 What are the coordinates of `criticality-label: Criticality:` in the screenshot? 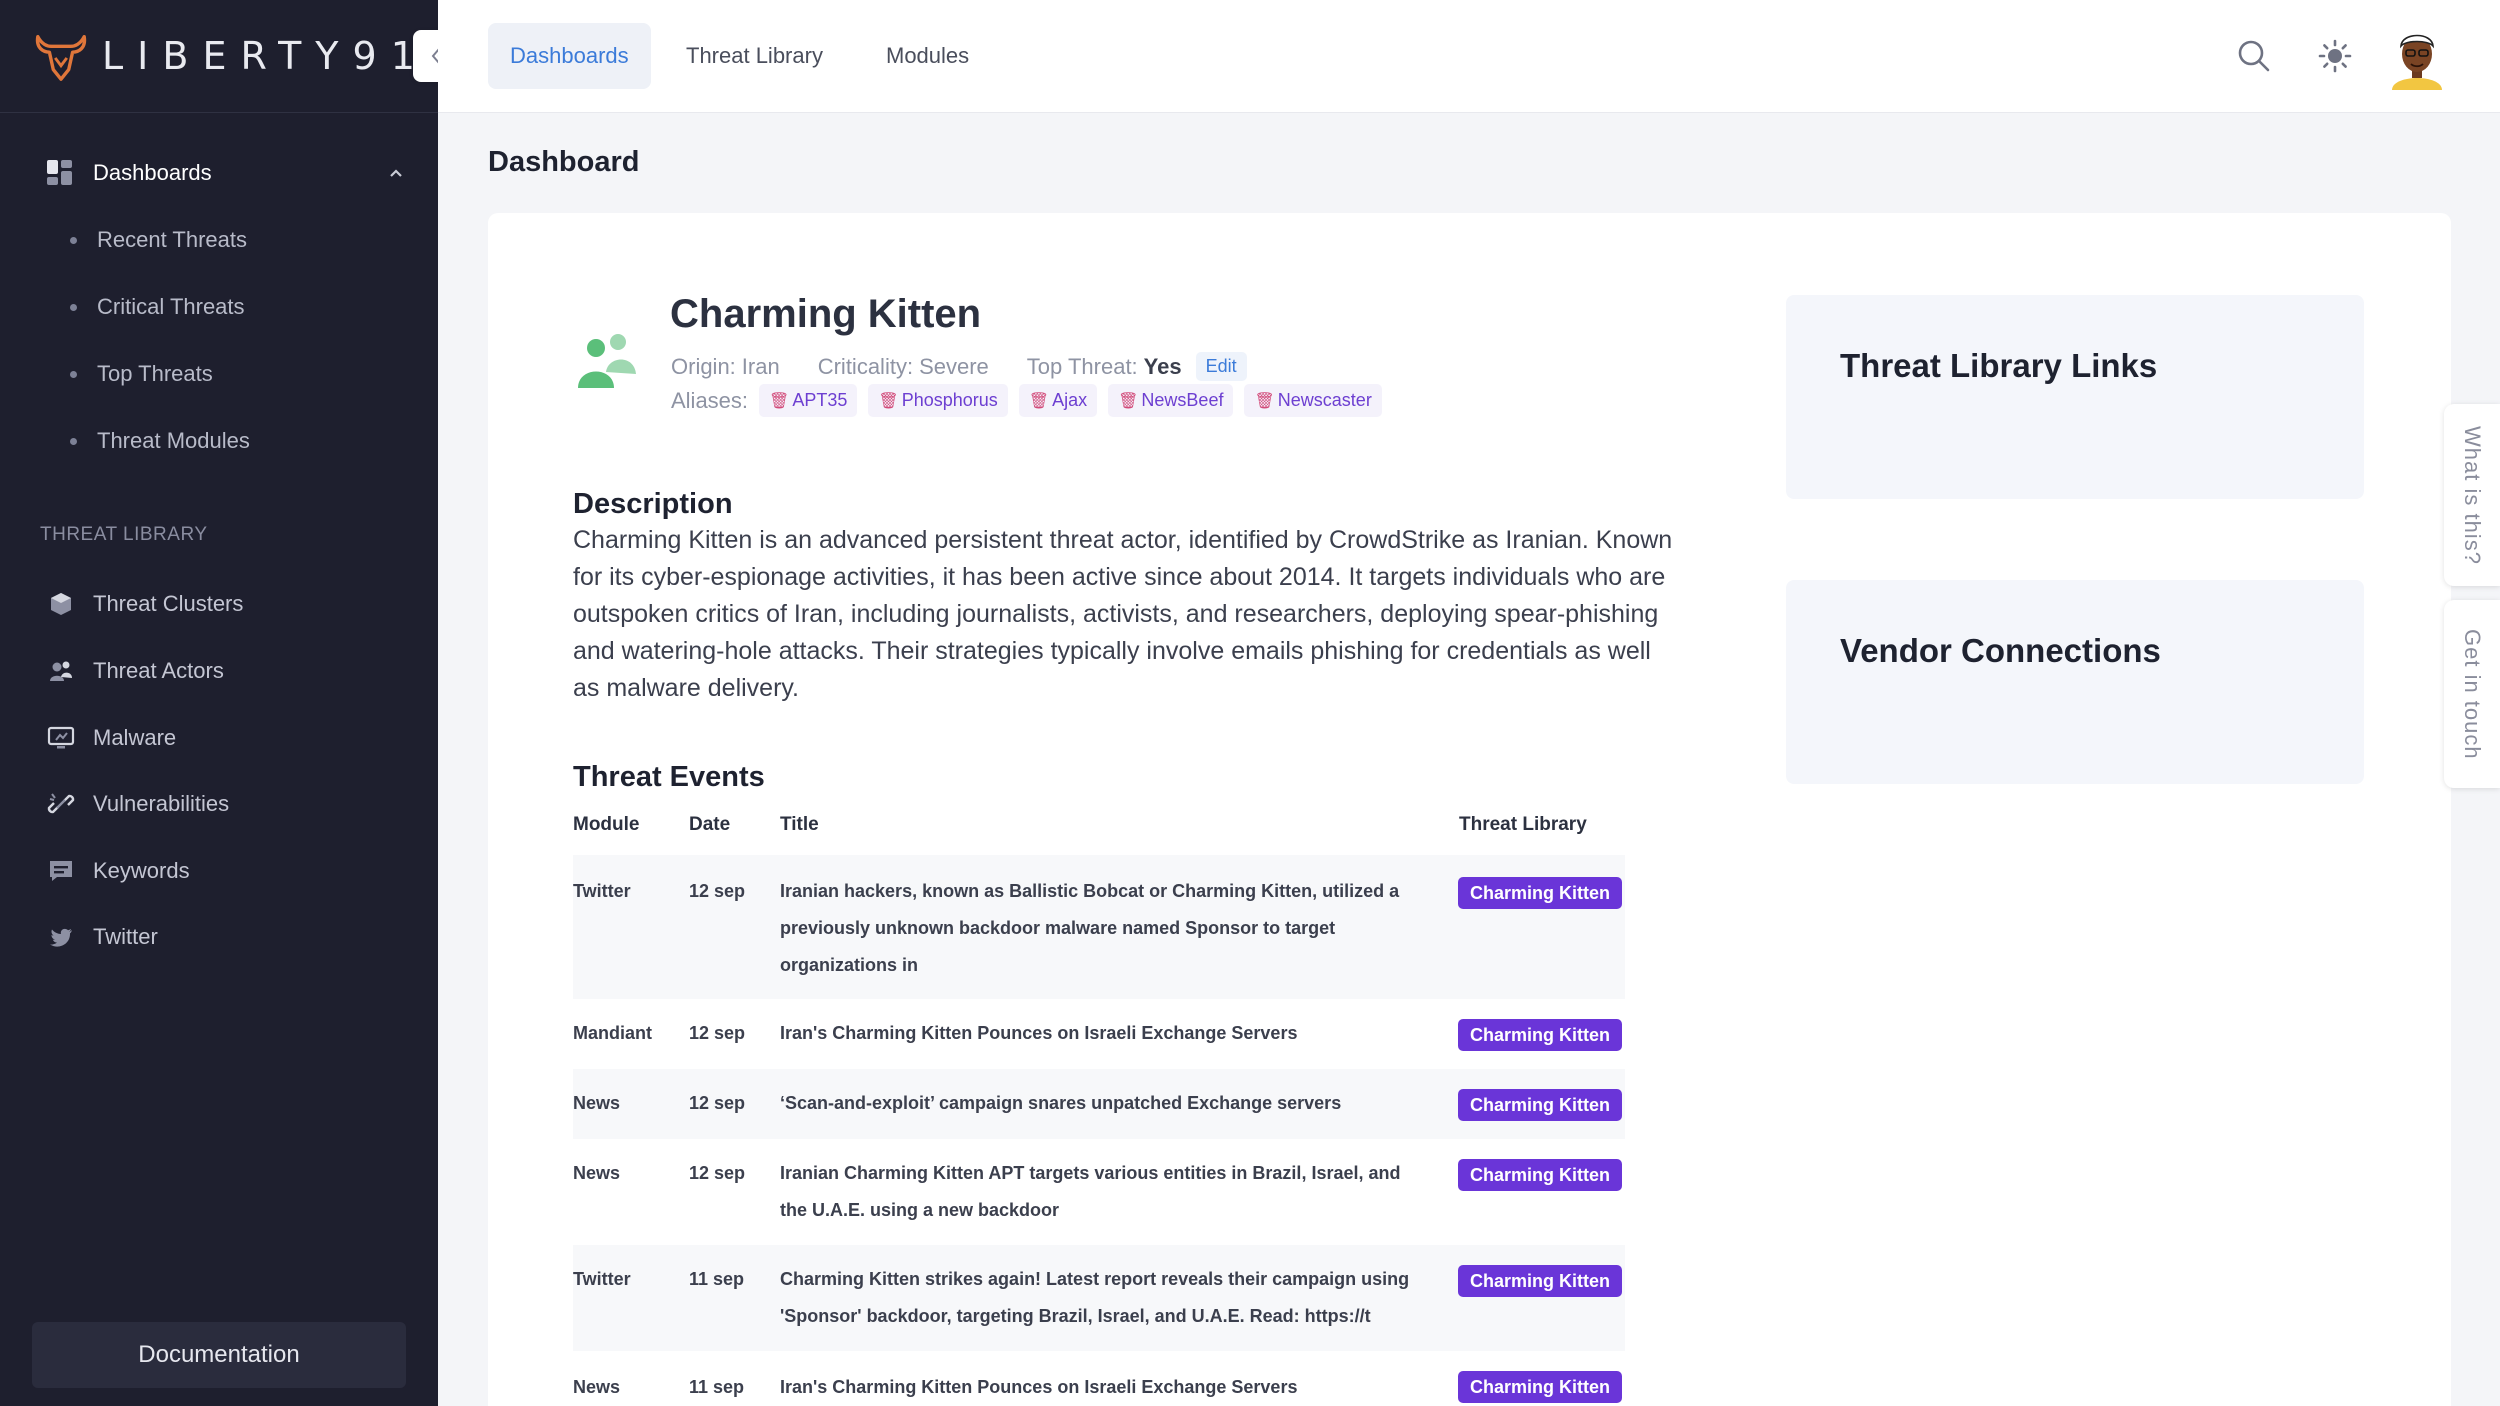 It's located at (865, 366).